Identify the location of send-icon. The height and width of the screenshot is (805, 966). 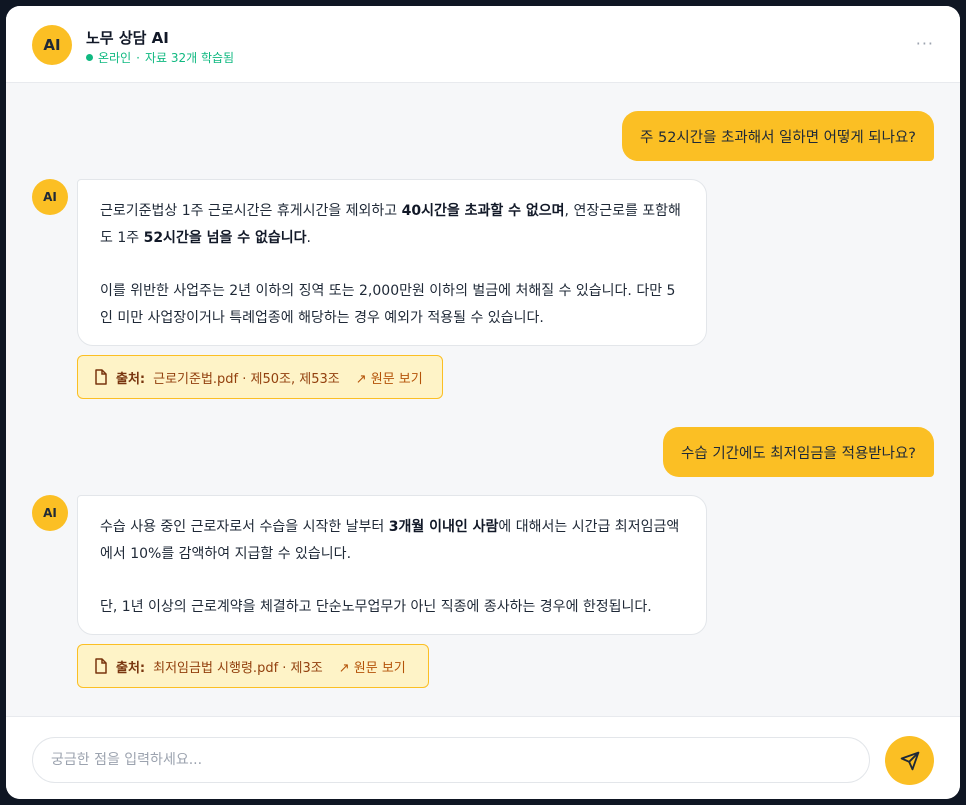
(909, 760).